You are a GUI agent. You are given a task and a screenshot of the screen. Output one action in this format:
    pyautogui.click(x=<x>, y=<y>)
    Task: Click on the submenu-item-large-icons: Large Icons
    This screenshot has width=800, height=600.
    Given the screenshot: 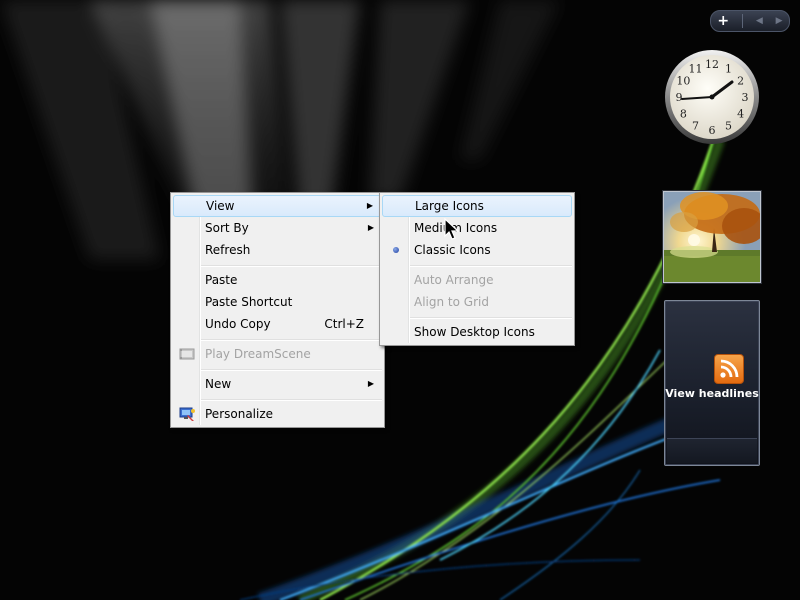 What is the action you would take?
    pyautogui.click(x=477, y=206)
    